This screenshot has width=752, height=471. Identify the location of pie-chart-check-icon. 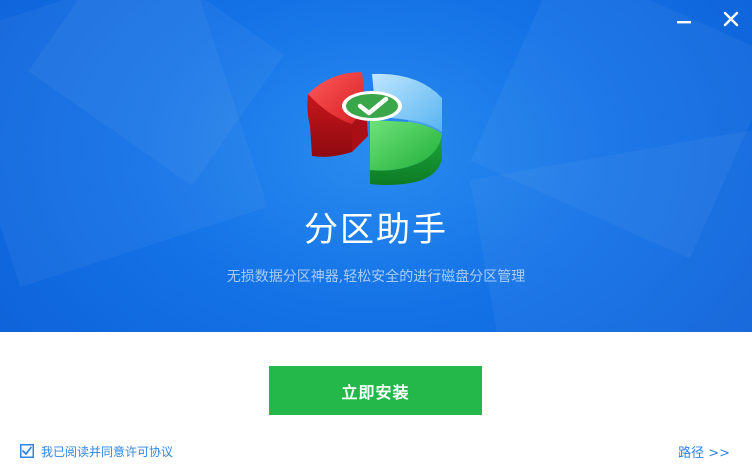
(374, 128).